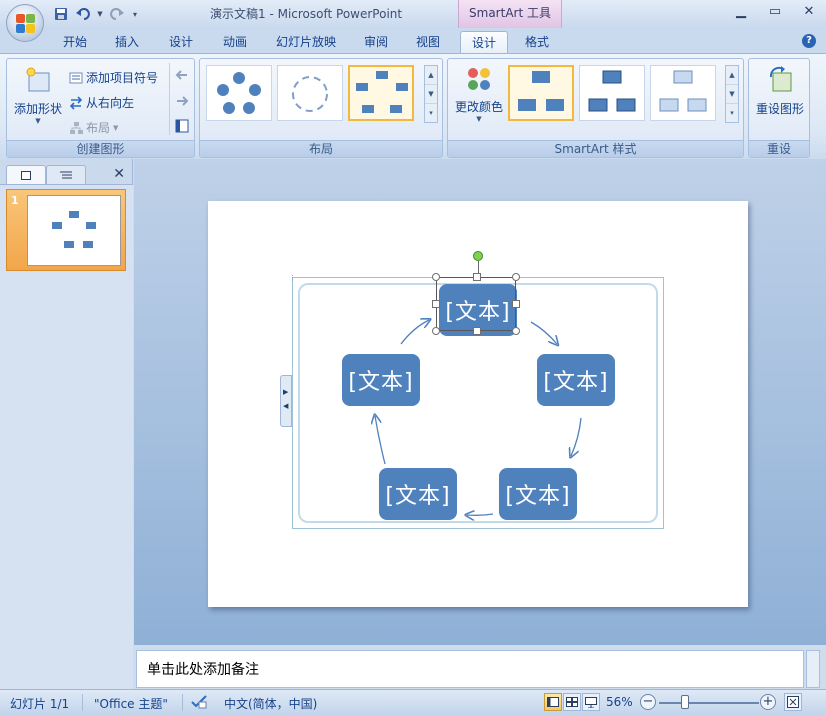 This screenshot has height=715, width=826. Describe the element at coordinates (418, 494) in the screenshot. I see `smartart-node-bottom-left: [文本]` at that location.